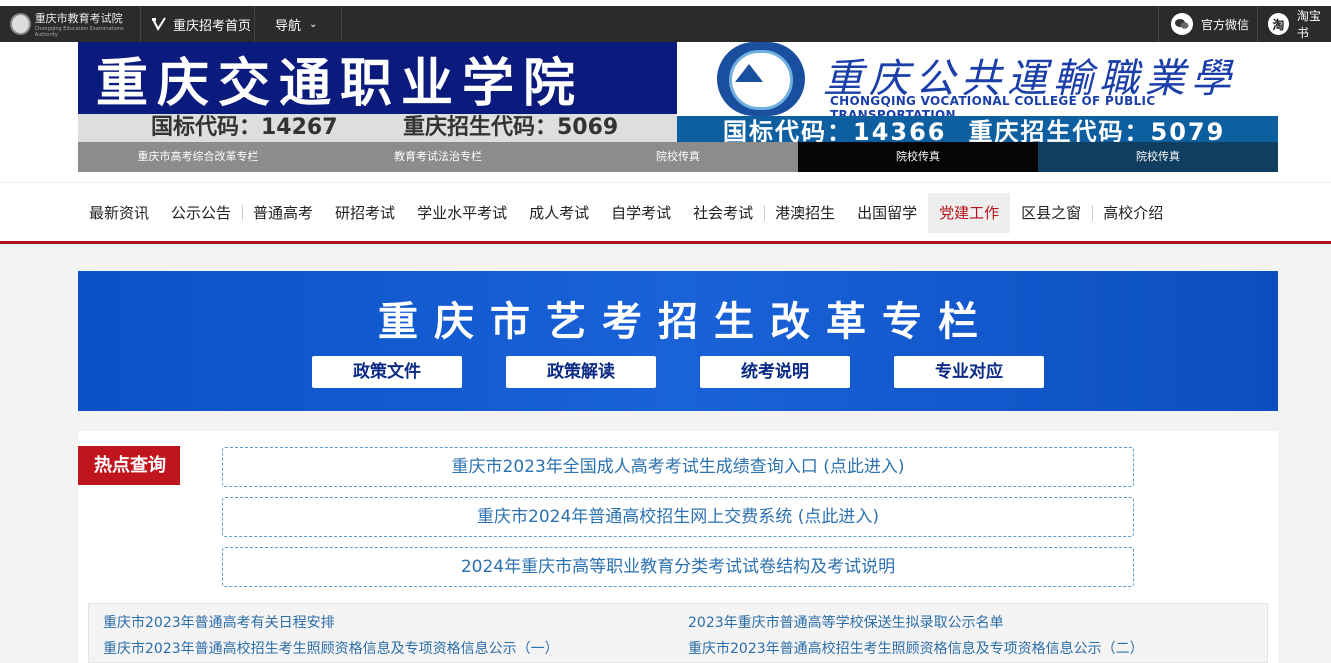 The height and width of the screenshot is (663, 1331). I want to click on emblem-mountain, so click(749, 73).